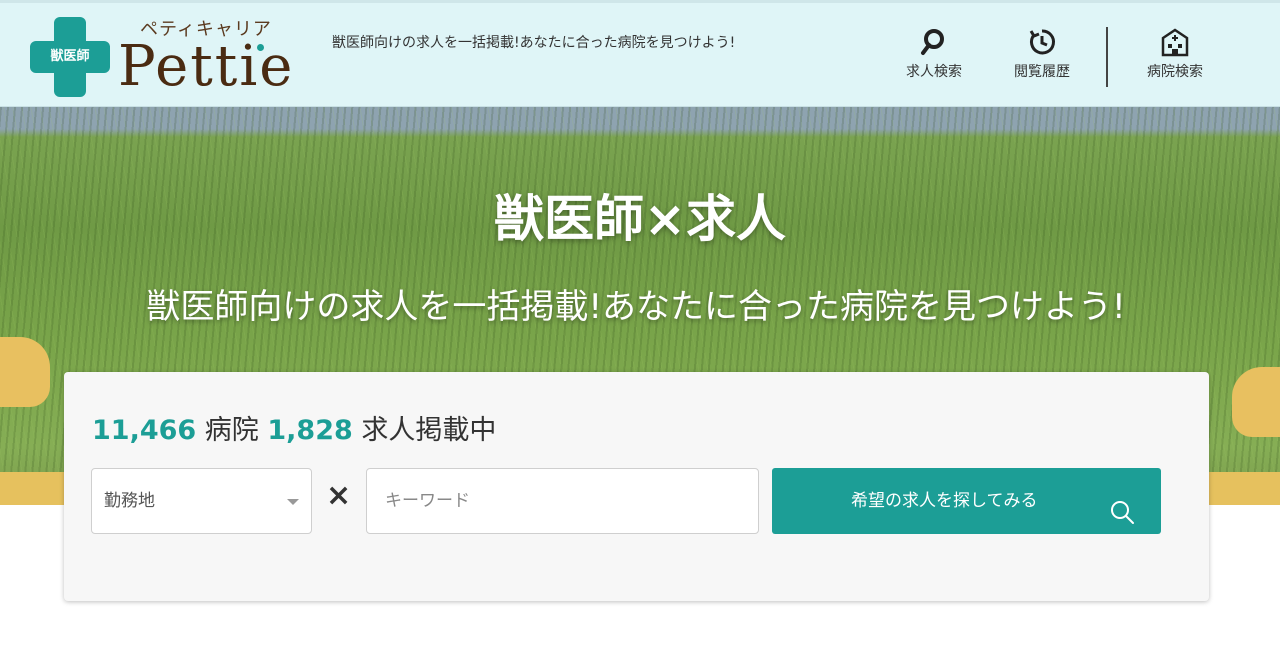 This screenshot has height=665, width=1280. I want to click on nav-divider, so click(1107, 57).